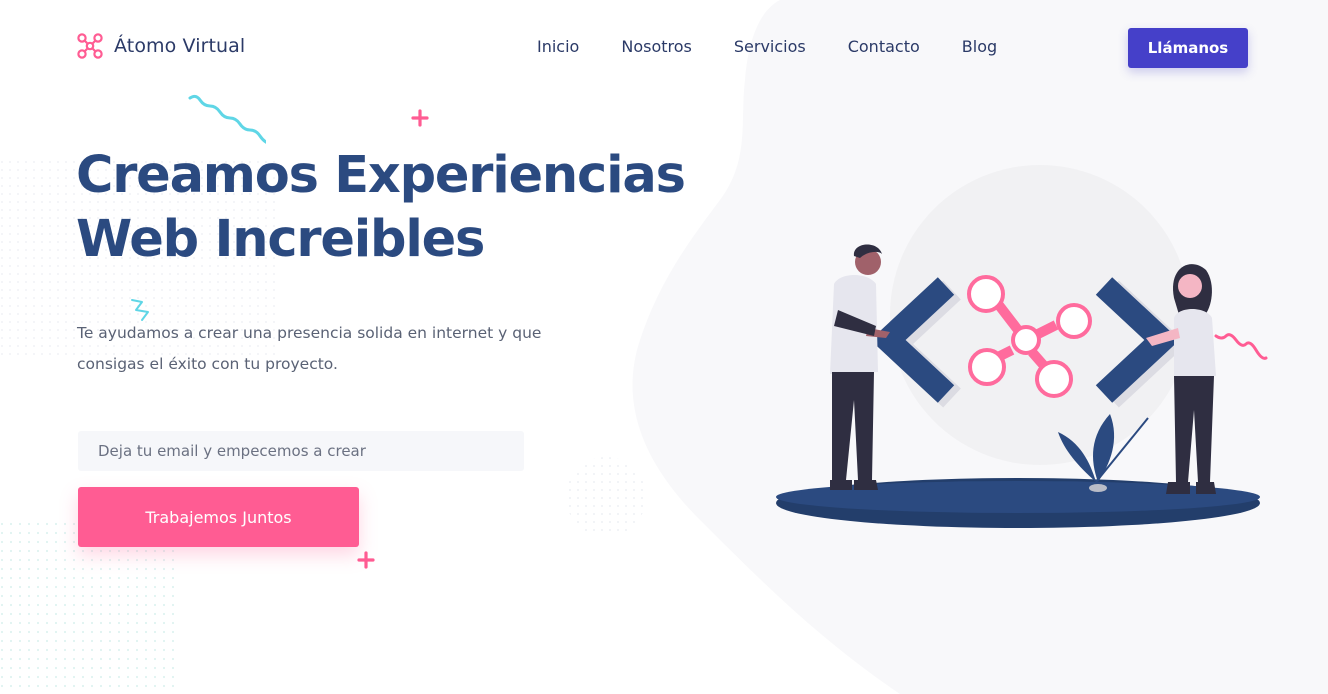 This screenshot has height=694, width=1328. I want to click on atom-nodes-icon, so click(90, 46).